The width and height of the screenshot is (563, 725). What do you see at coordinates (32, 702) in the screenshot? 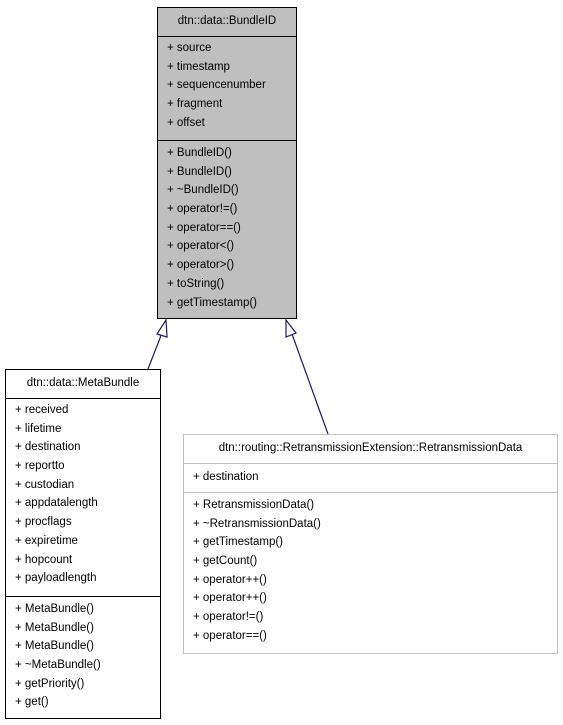
I see `operation: + get()` at bounding box center [32, 702].